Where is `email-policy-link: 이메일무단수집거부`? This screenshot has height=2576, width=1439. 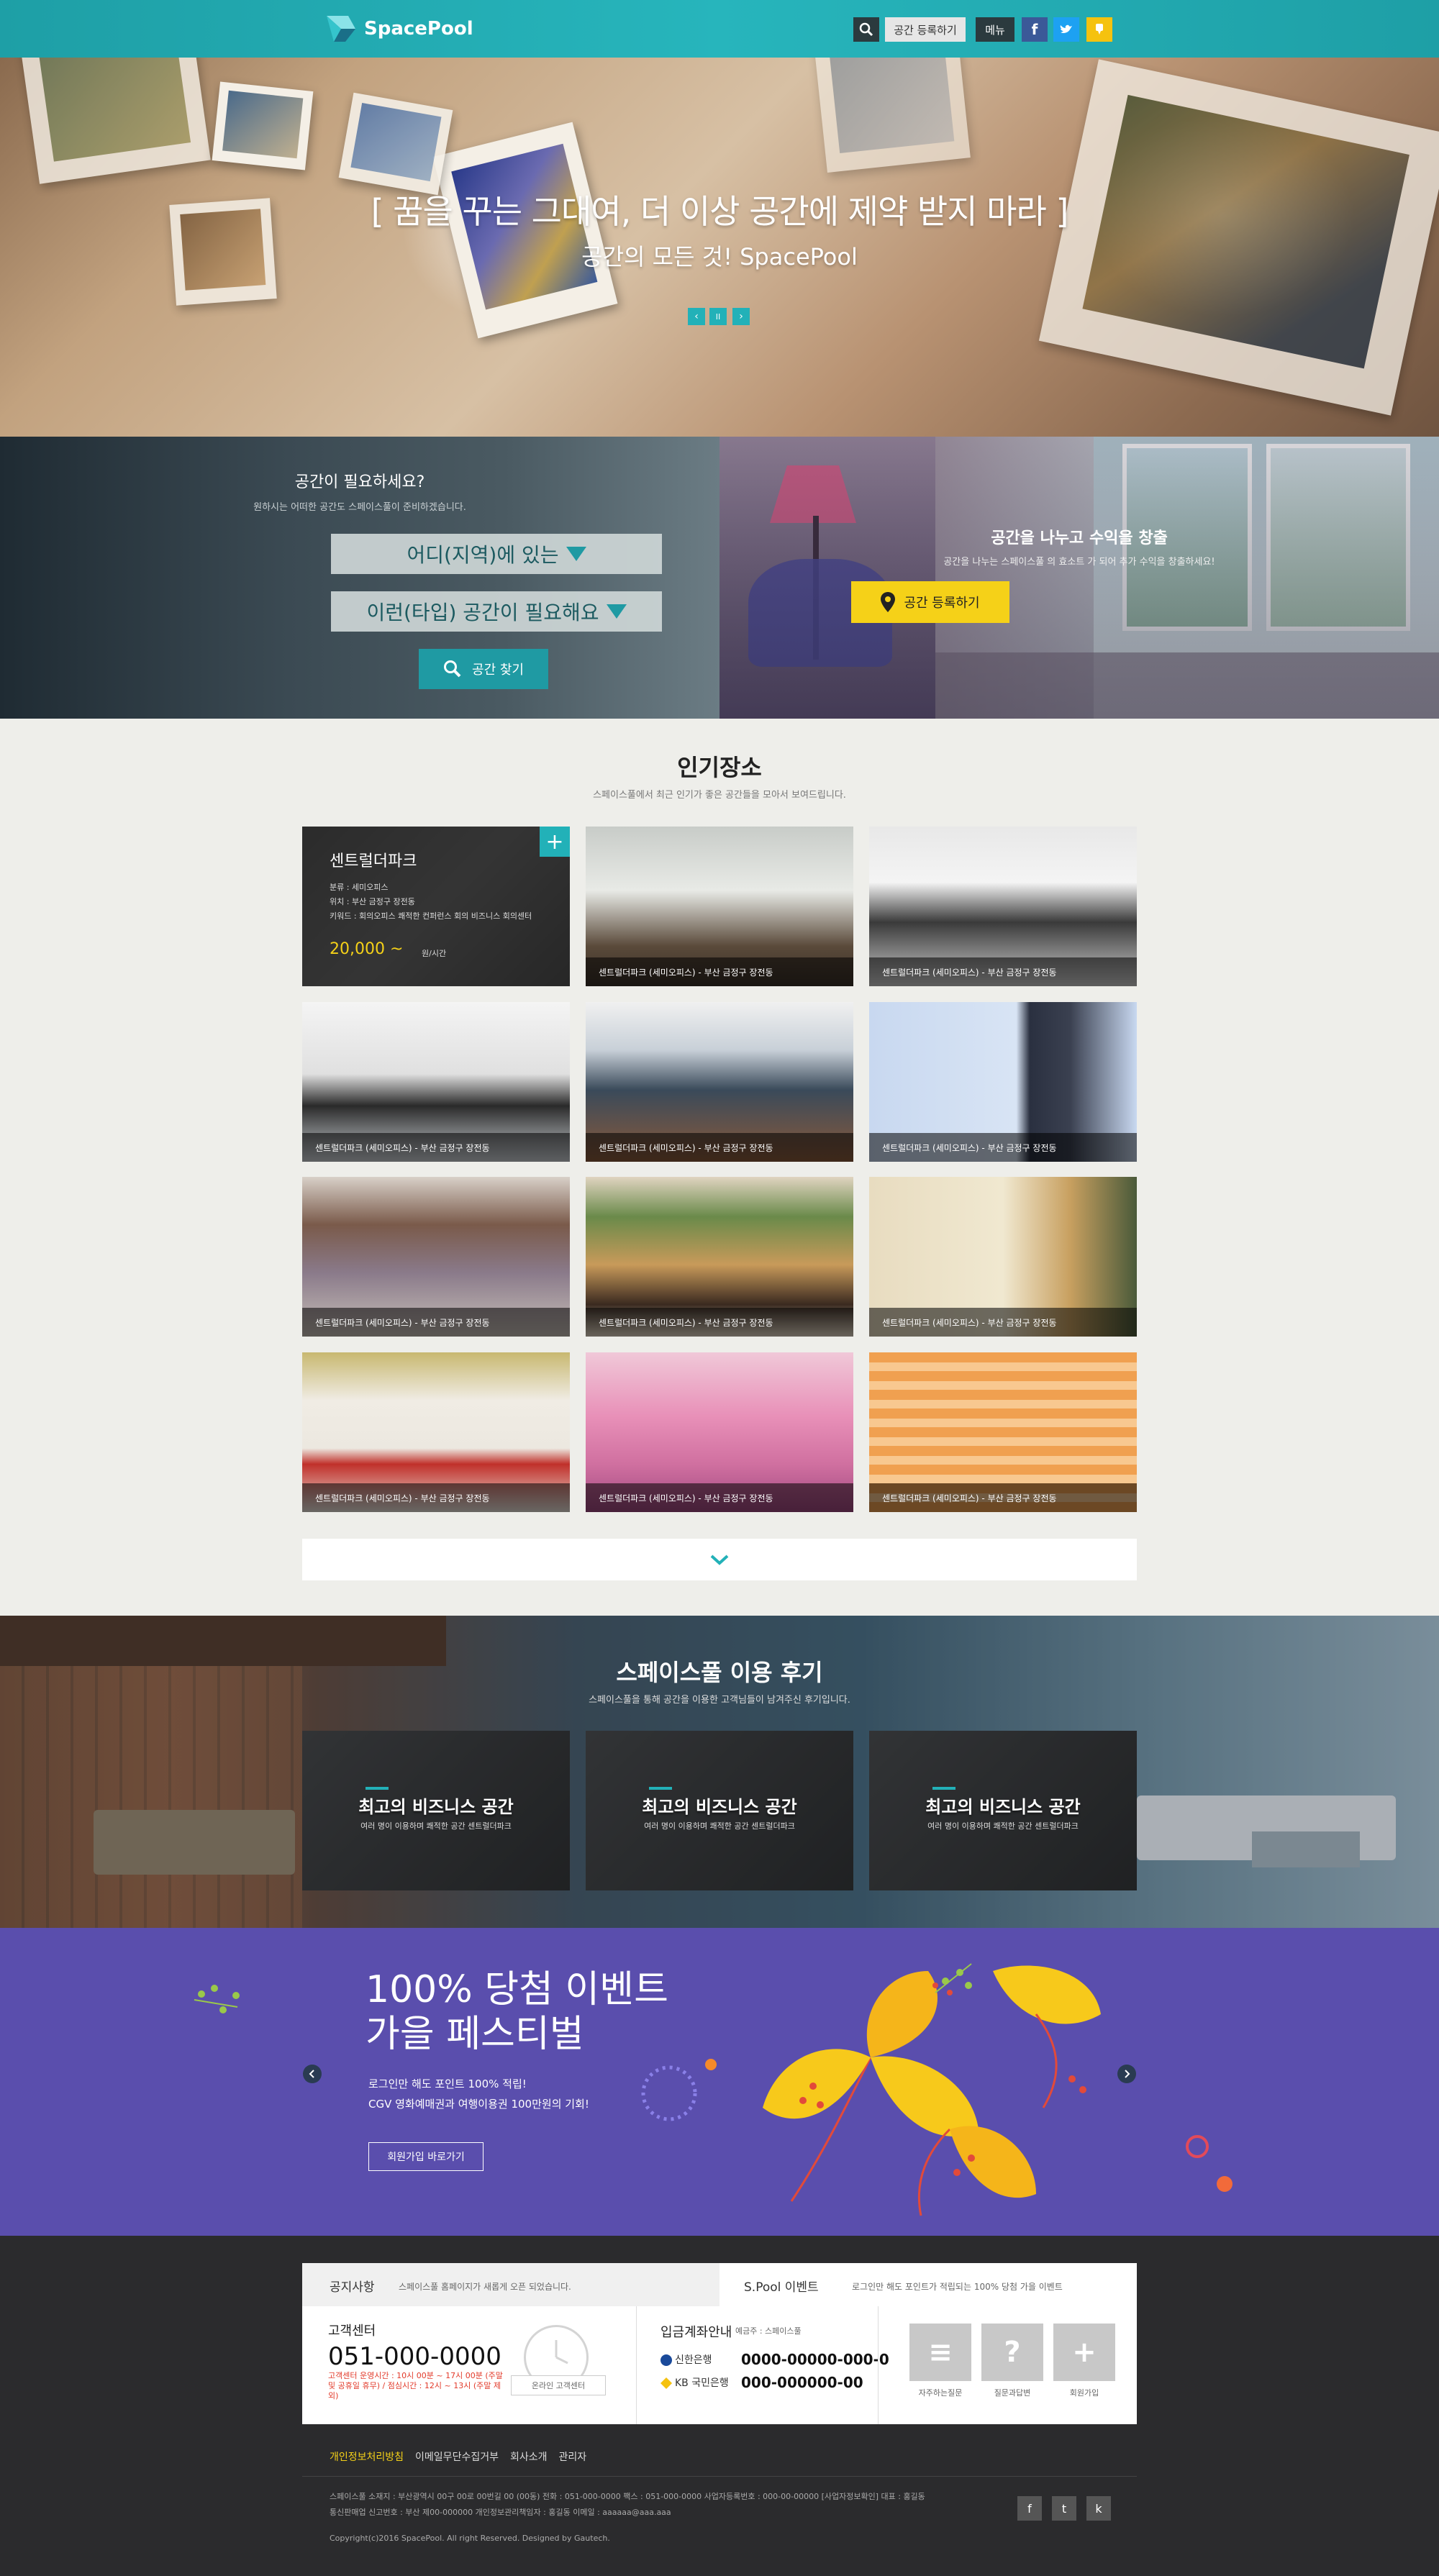
email-policy-link: 이메일무단수집거부 is located at coordinates (457, 2456).